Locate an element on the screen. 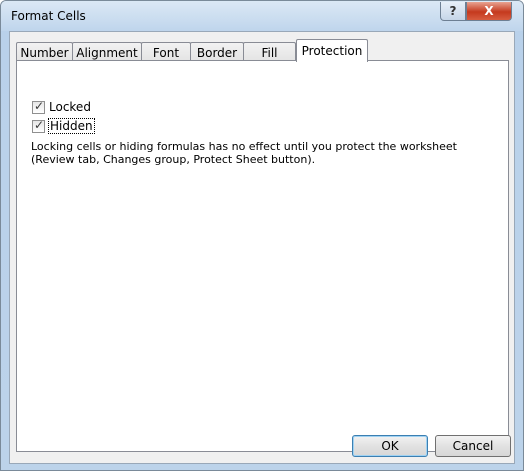 This screenshot has width=524, height=471. locked-label: Locked is located at coordinates (70, 107).